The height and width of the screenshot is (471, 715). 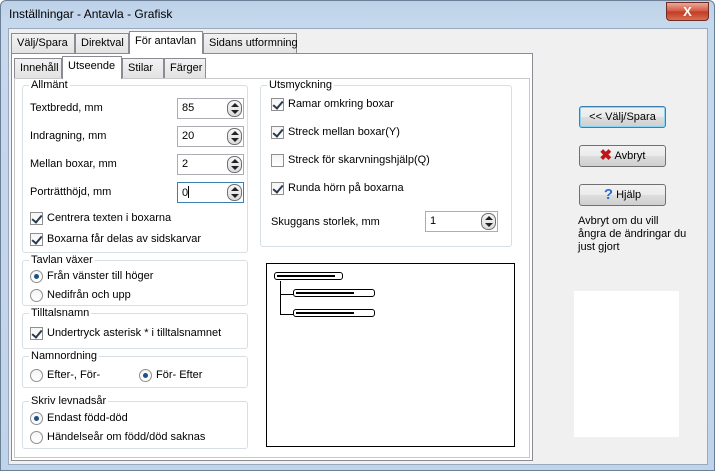 What do you see at coordinates (36, 333) in the screenshot?
I see `tilltal-checkbox` at bounding box center [36, 333].